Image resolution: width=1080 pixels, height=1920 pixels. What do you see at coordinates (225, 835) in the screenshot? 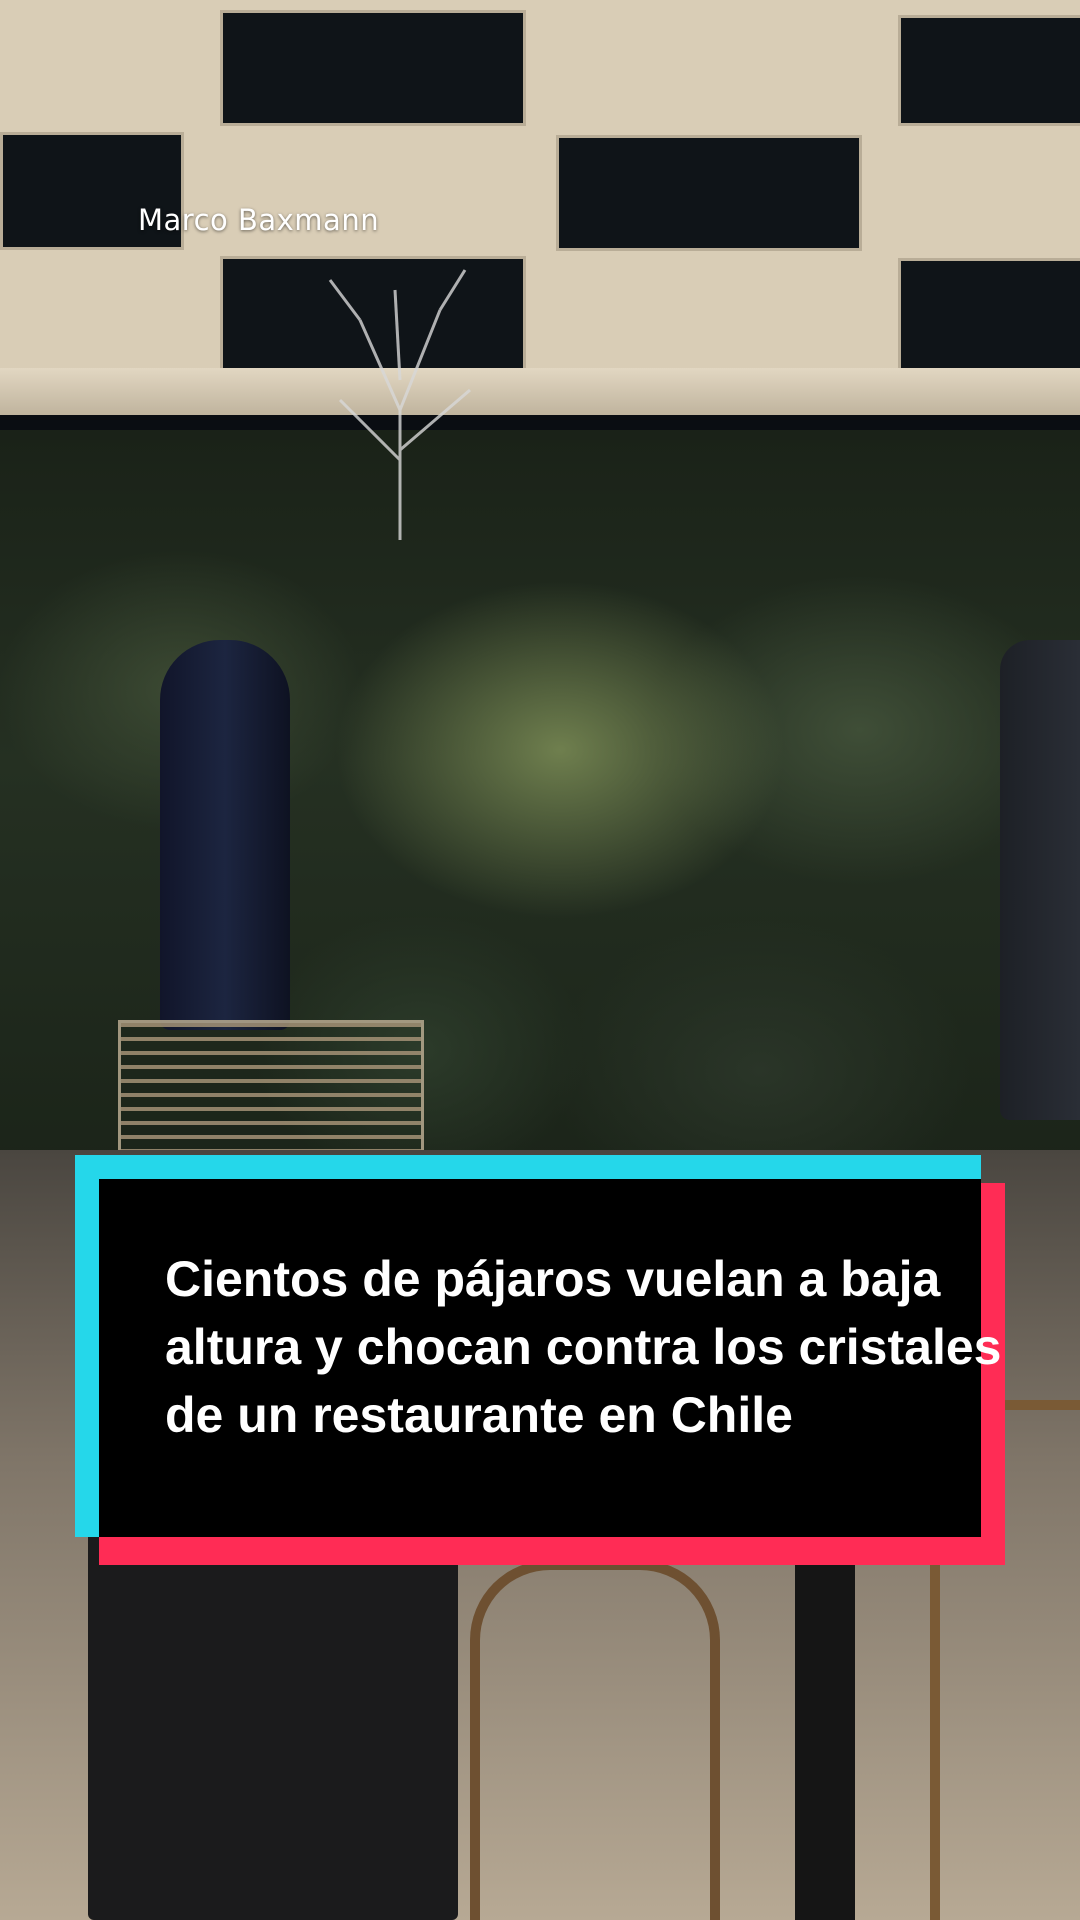
I see `closed-umbrella-left` at bounding box center [225, 835].